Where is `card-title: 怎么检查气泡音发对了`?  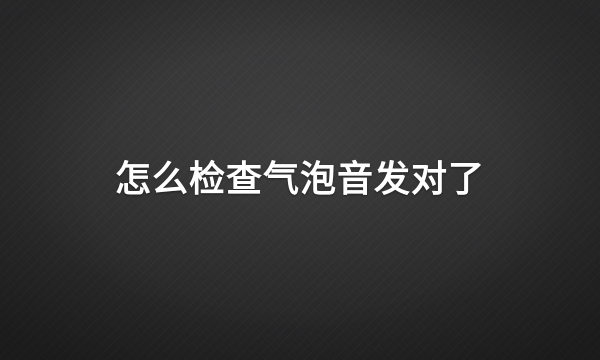 card-title: 怎么检查气泡音发对了 is located at coordinates (299, 179).